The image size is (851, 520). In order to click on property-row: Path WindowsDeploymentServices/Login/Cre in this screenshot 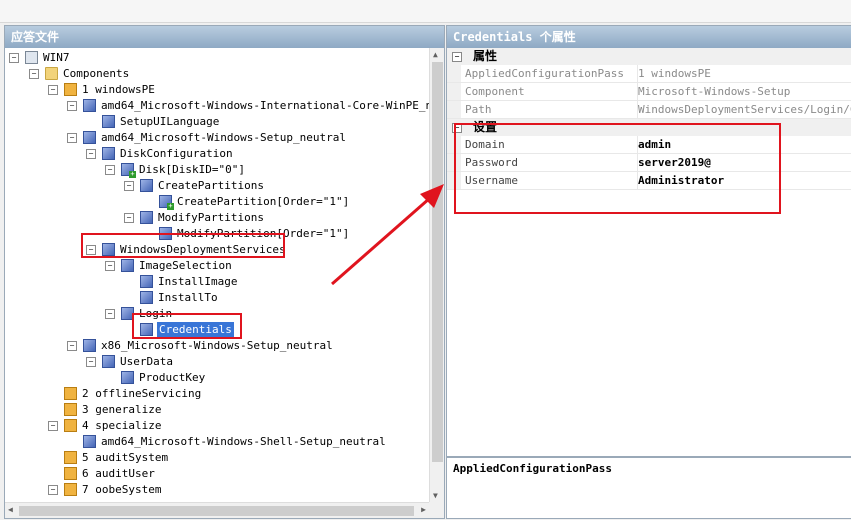, I will do `click(649, 110)`.